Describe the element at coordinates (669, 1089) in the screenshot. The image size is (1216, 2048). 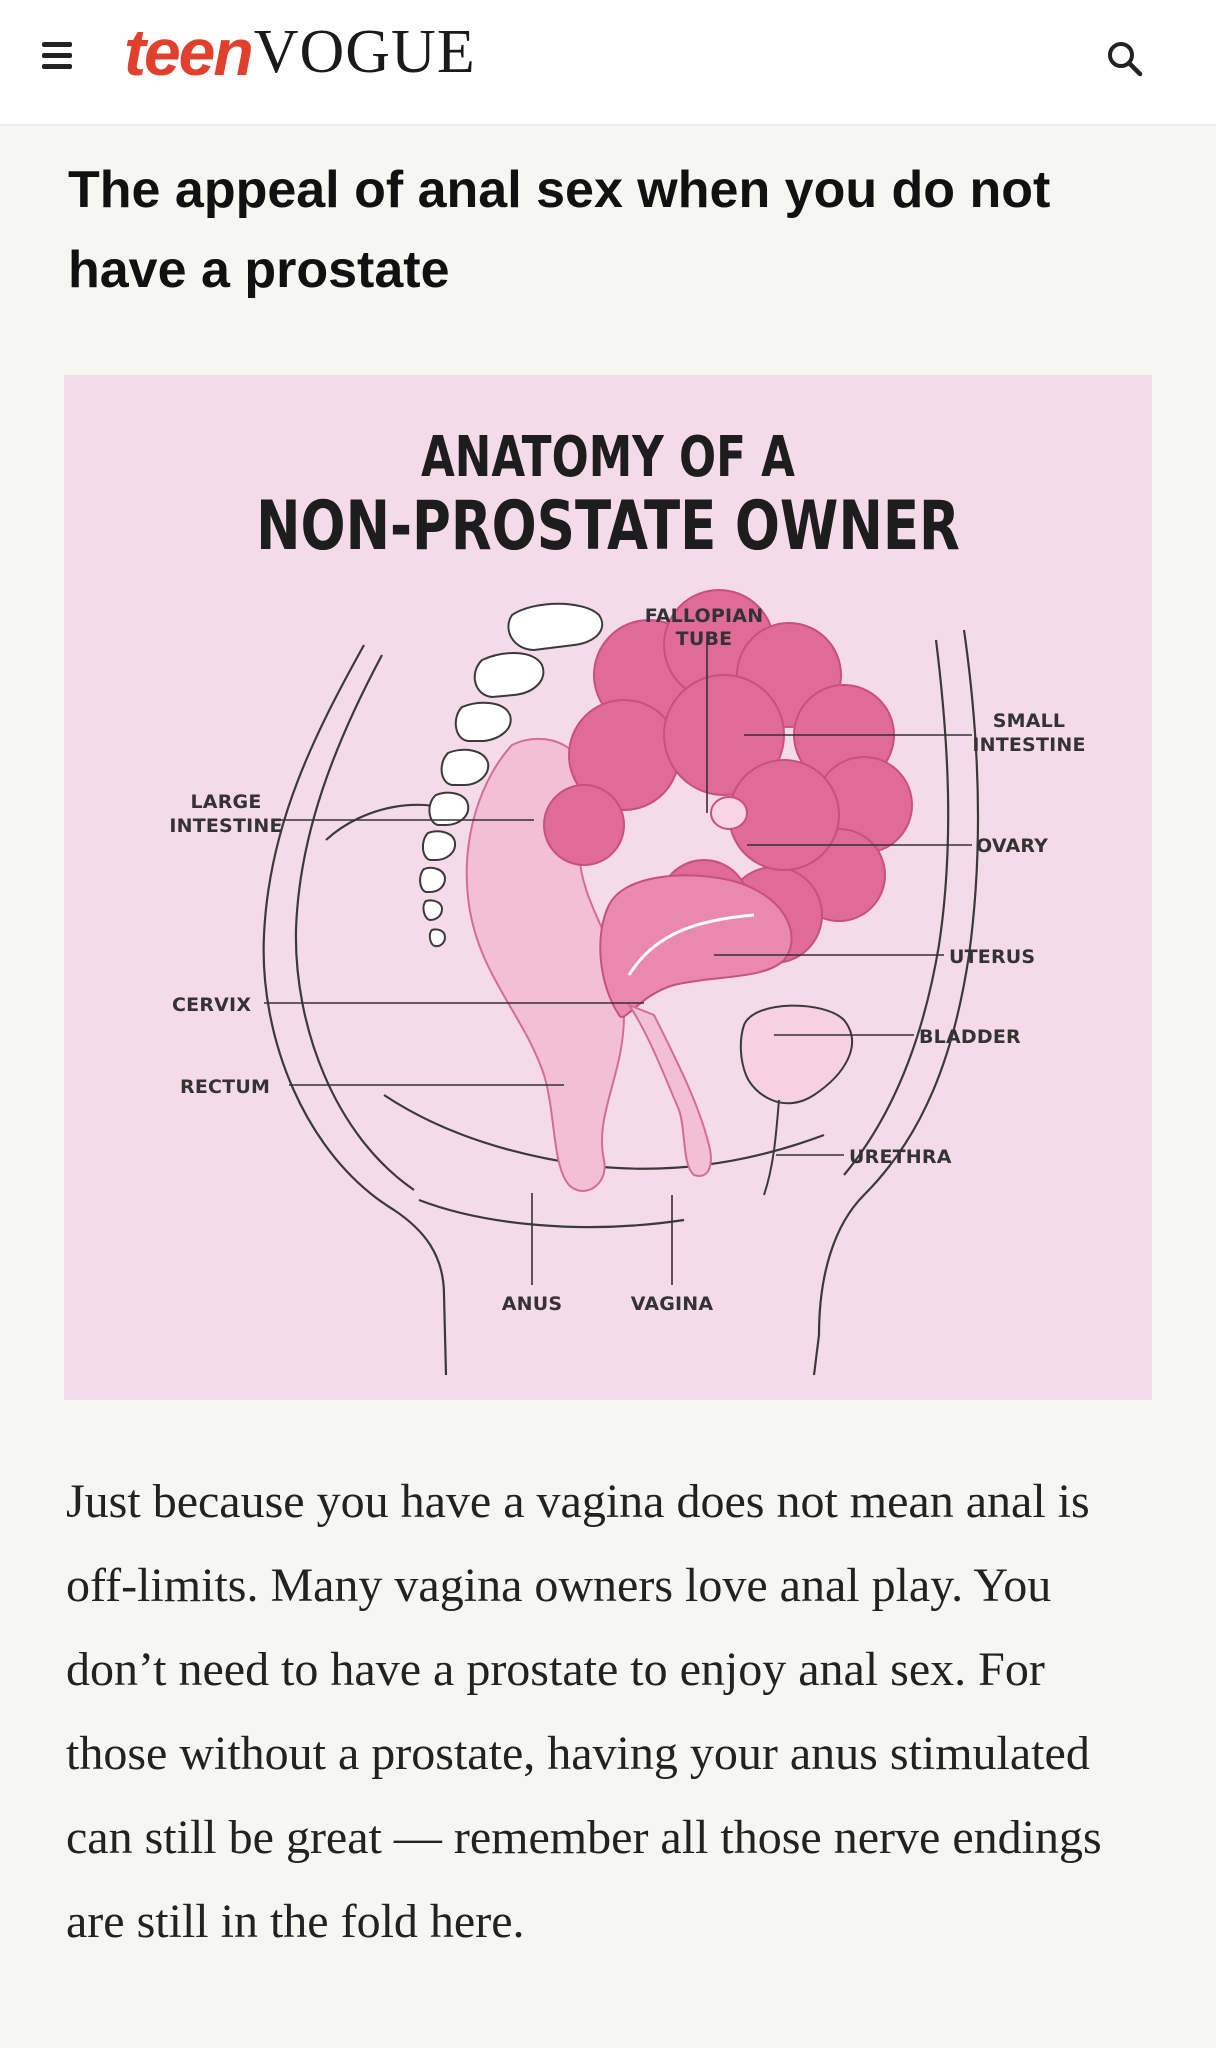
I see `vagina` at that location.